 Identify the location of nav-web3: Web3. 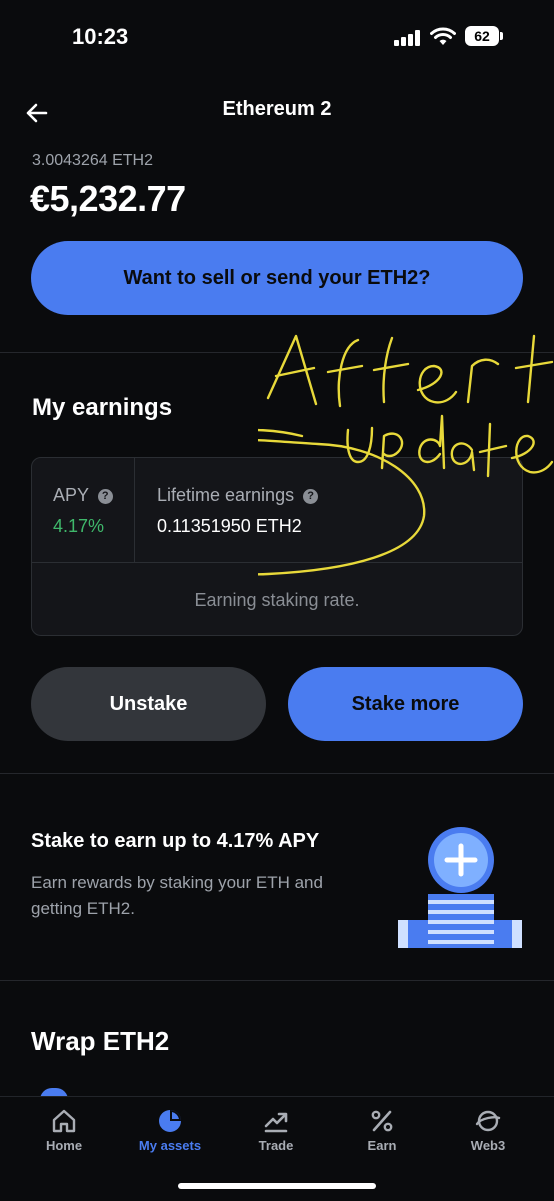
(488, 1130).